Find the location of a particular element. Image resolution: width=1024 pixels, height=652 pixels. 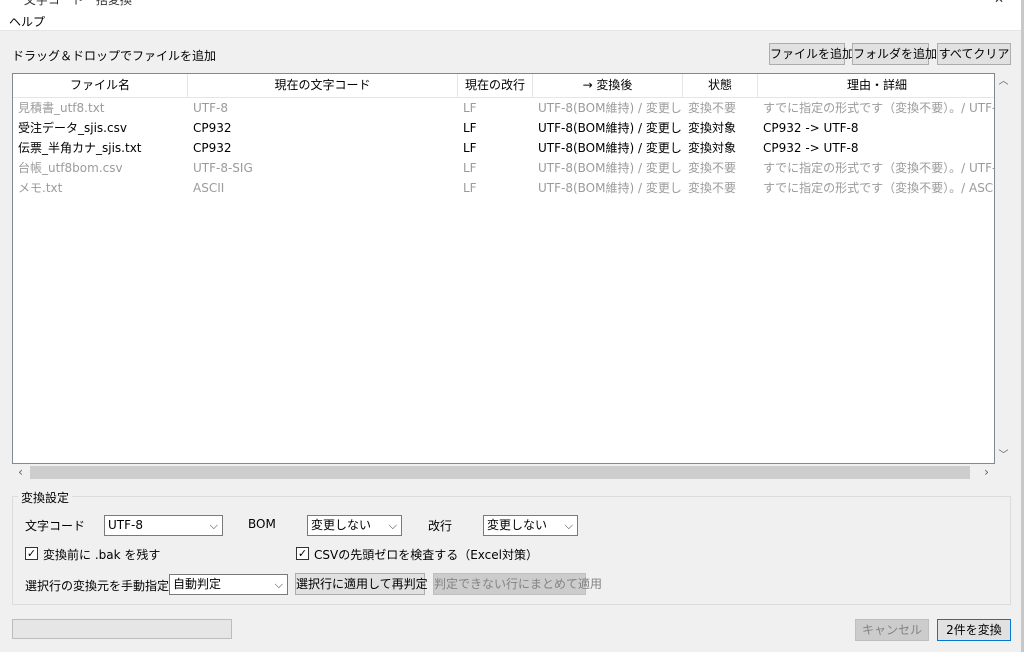

scroll-right-icon: › is located at coordinates (986, 472).